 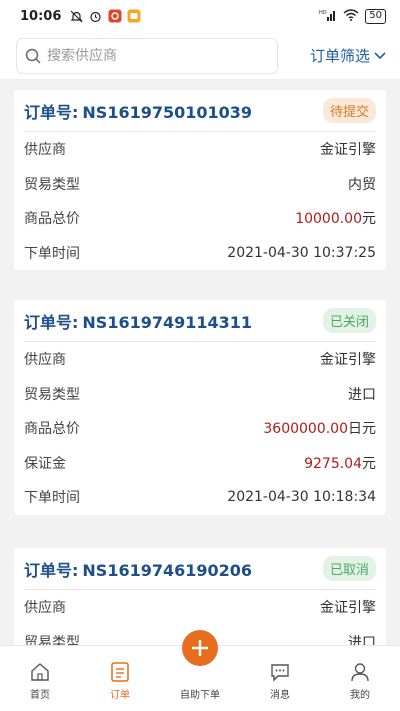 What do you see at coordinates (369, 219) in the screenshot?
I see `total-price-unit: 元` at bounding box center [369, 219].